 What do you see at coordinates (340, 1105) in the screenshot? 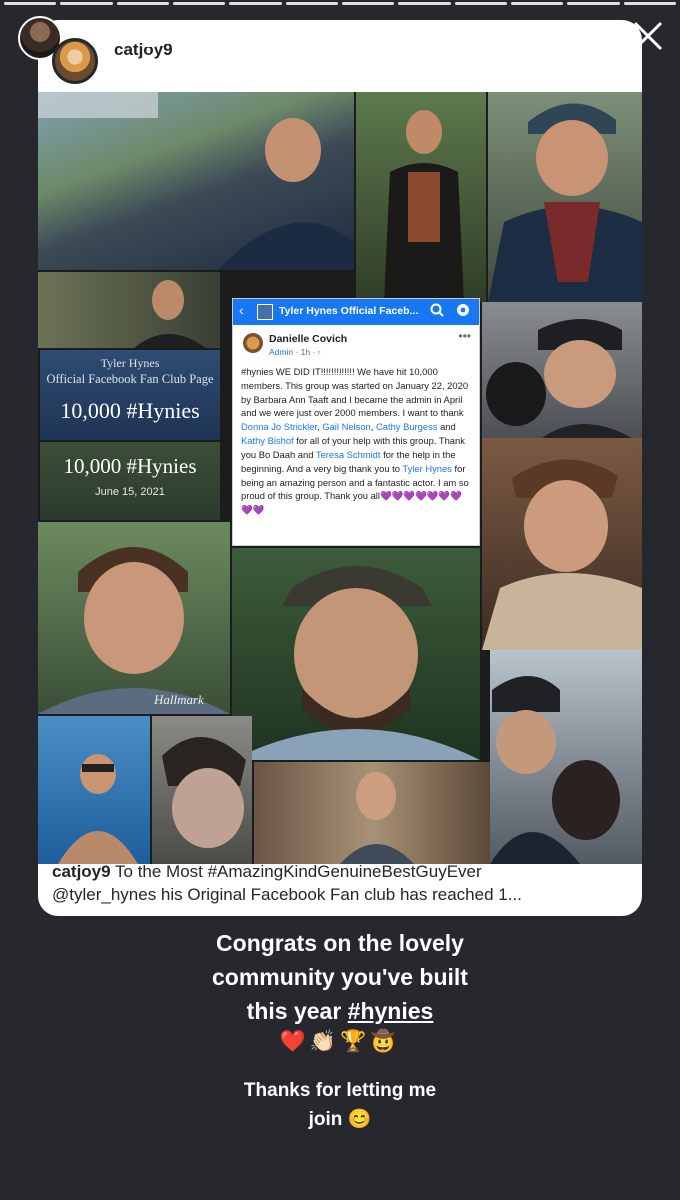
I see `story-text-thanks: Thanks for letting me join 😊` at bounding box center [340, 1105].